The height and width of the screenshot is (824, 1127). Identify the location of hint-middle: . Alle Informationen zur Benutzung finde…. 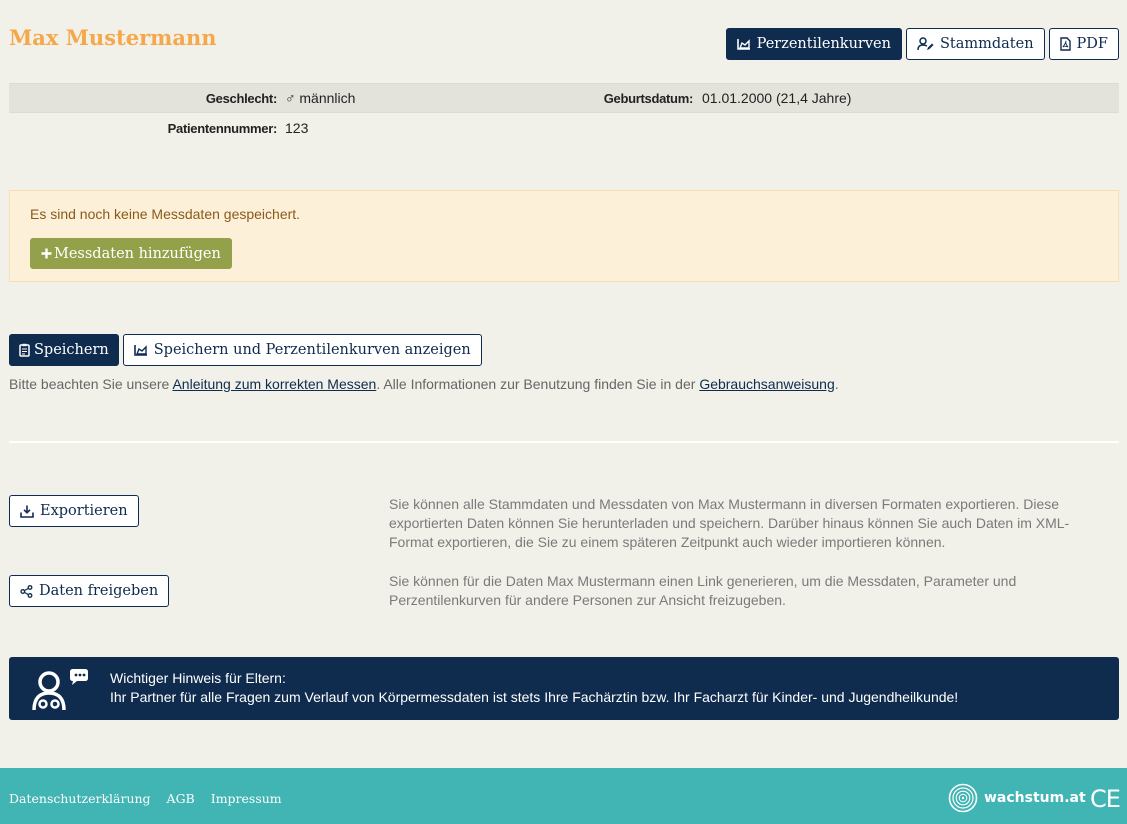
(538, 384).